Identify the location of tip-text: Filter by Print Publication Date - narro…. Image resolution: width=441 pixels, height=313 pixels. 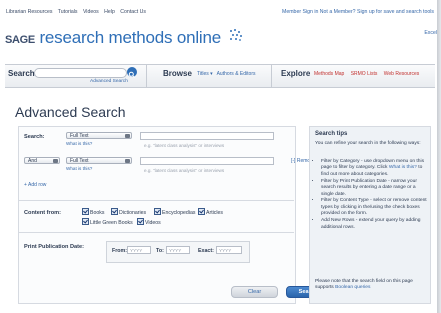
(369, 187).